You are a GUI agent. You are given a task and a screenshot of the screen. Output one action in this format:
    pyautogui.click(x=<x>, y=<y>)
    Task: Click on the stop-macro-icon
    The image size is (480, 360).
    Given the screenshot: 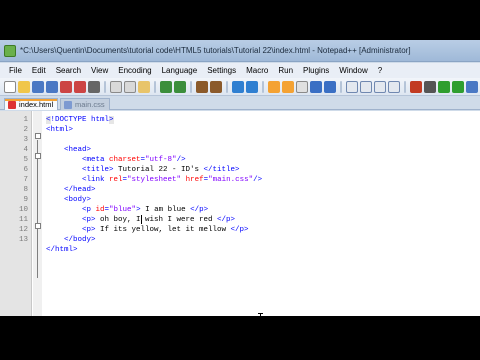 What is the action you would take?
    pyautogui.click(x=430, y=86)
    